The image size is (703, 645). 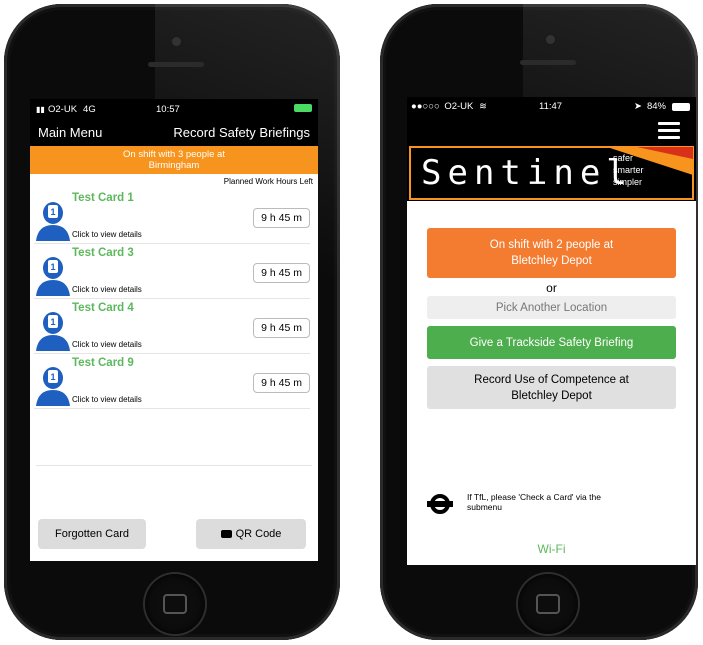 What do you see at coordinates (623, 158) in the screenshot?
I see `logo-tagline-safer: safer` at bounding box center [623, 158].